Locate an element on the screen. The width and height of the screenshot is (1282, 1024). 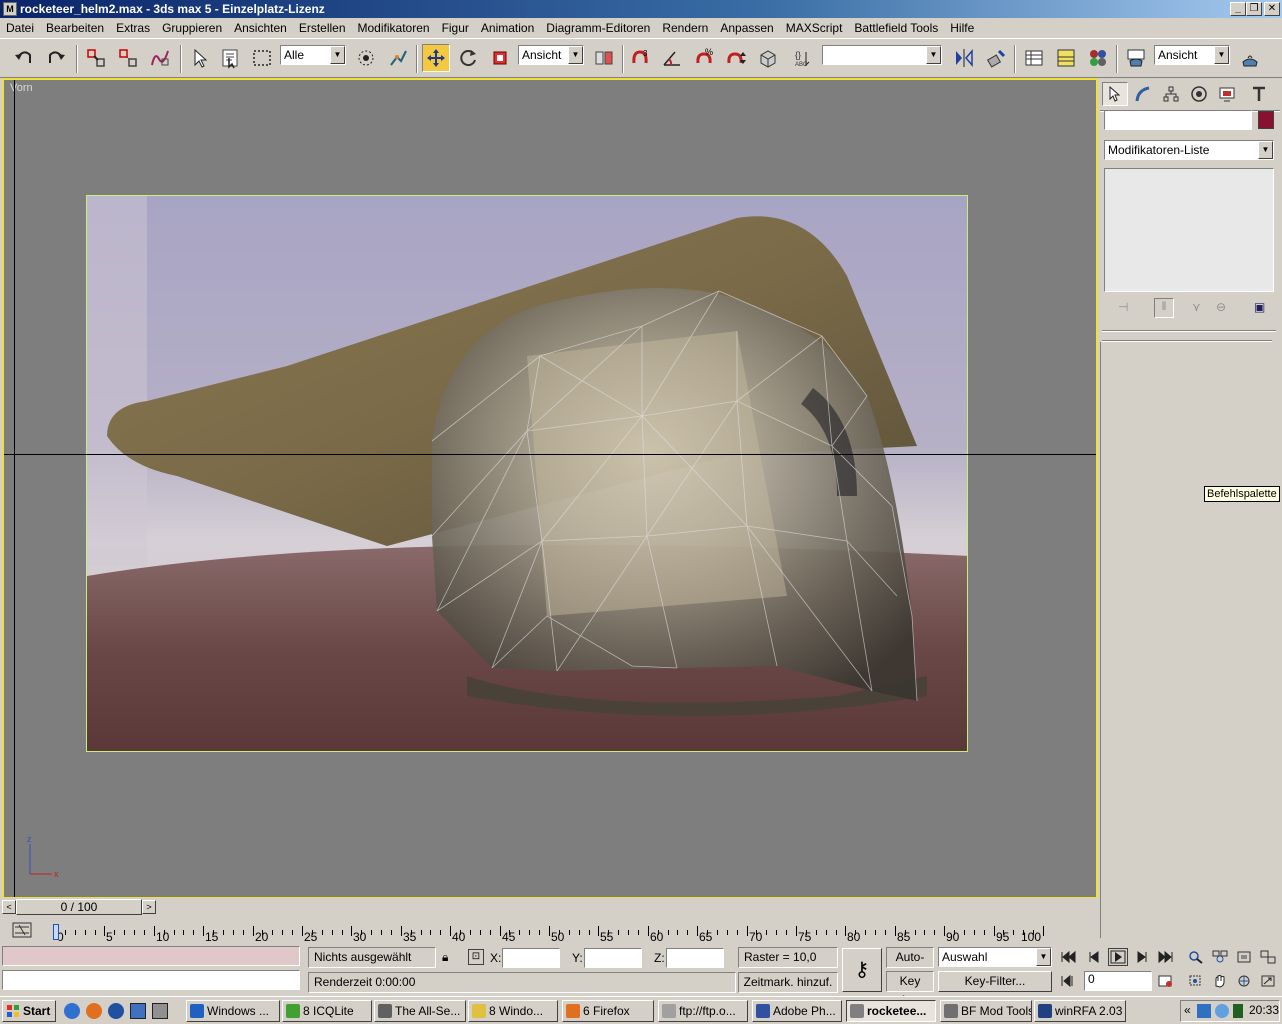
clock: 20:33 is located at coordinates (1264, 1010).